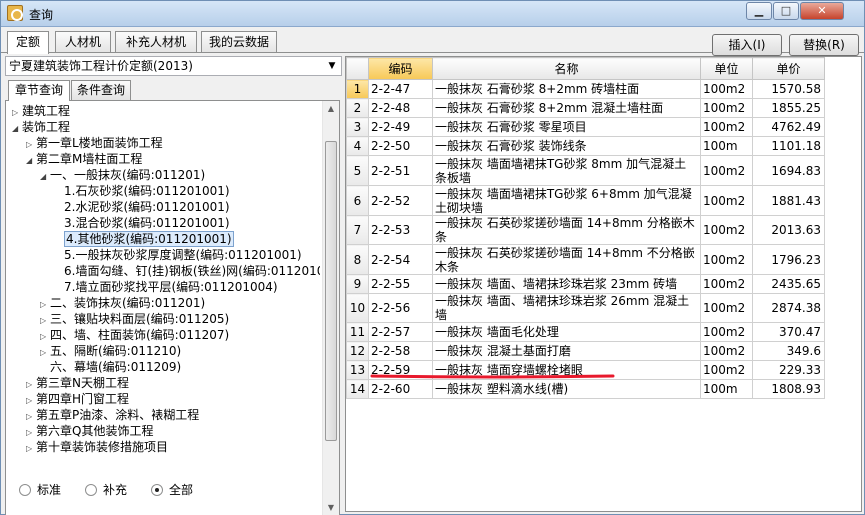 The image size is (865, 515). What do you see at coordinates (82, 383) in the screenshot?
I see `tree-node-label: 第三章N天棚工程` at bounding box center [82, 383].